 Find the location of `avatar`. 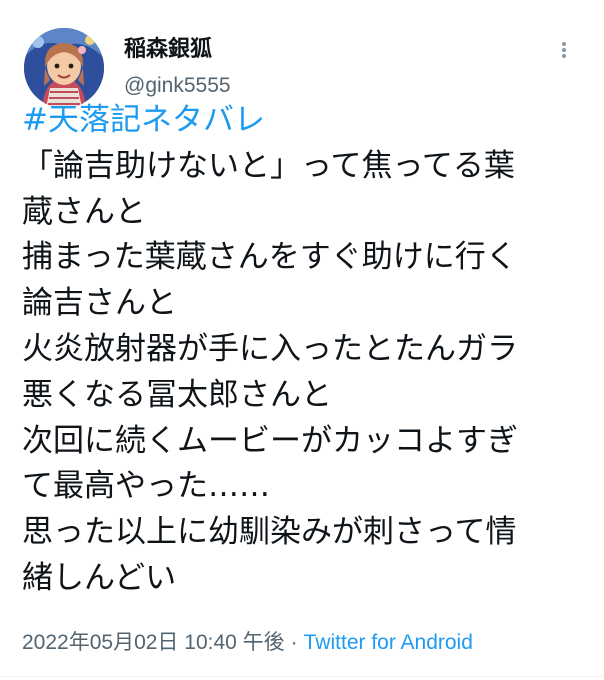

avatar is located at coordinates (64, 68).